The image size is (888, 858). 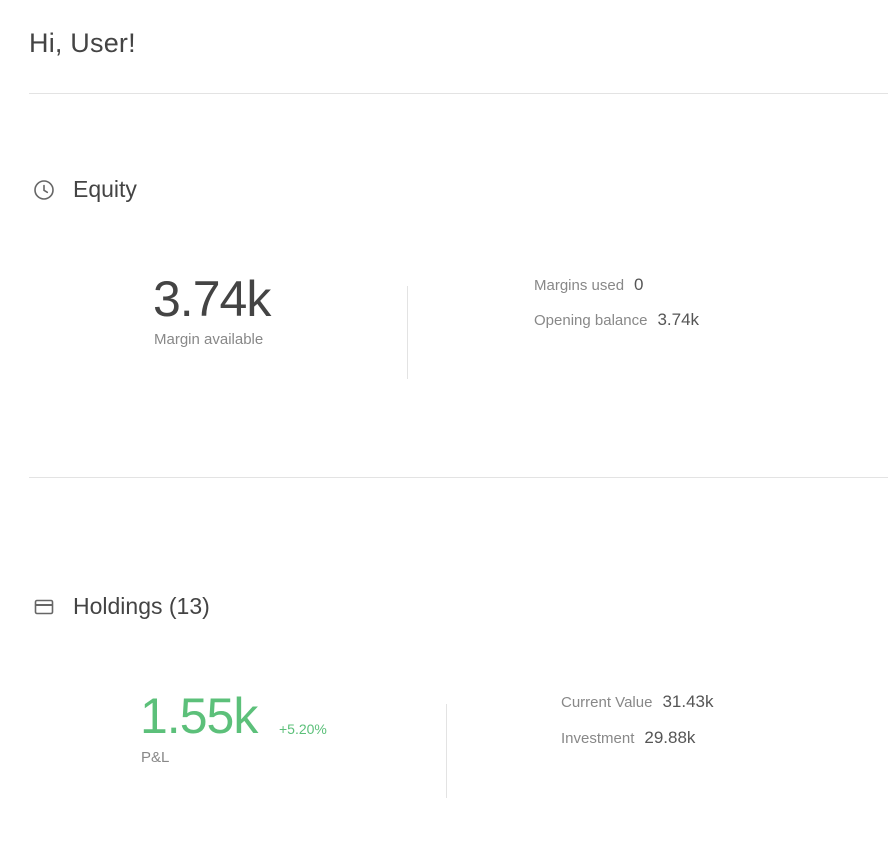 I want to click on pnl-label: P&L, so click(x=155, y=757).